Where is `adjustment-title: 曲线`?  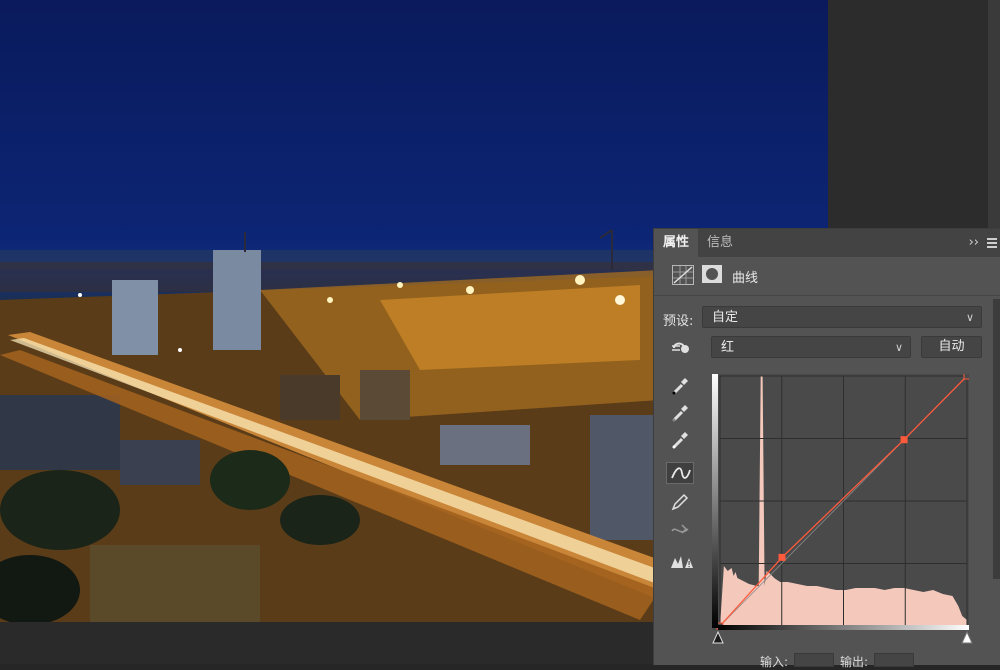
adjustment-title: 曲线 is located at coordinates (745, 278).